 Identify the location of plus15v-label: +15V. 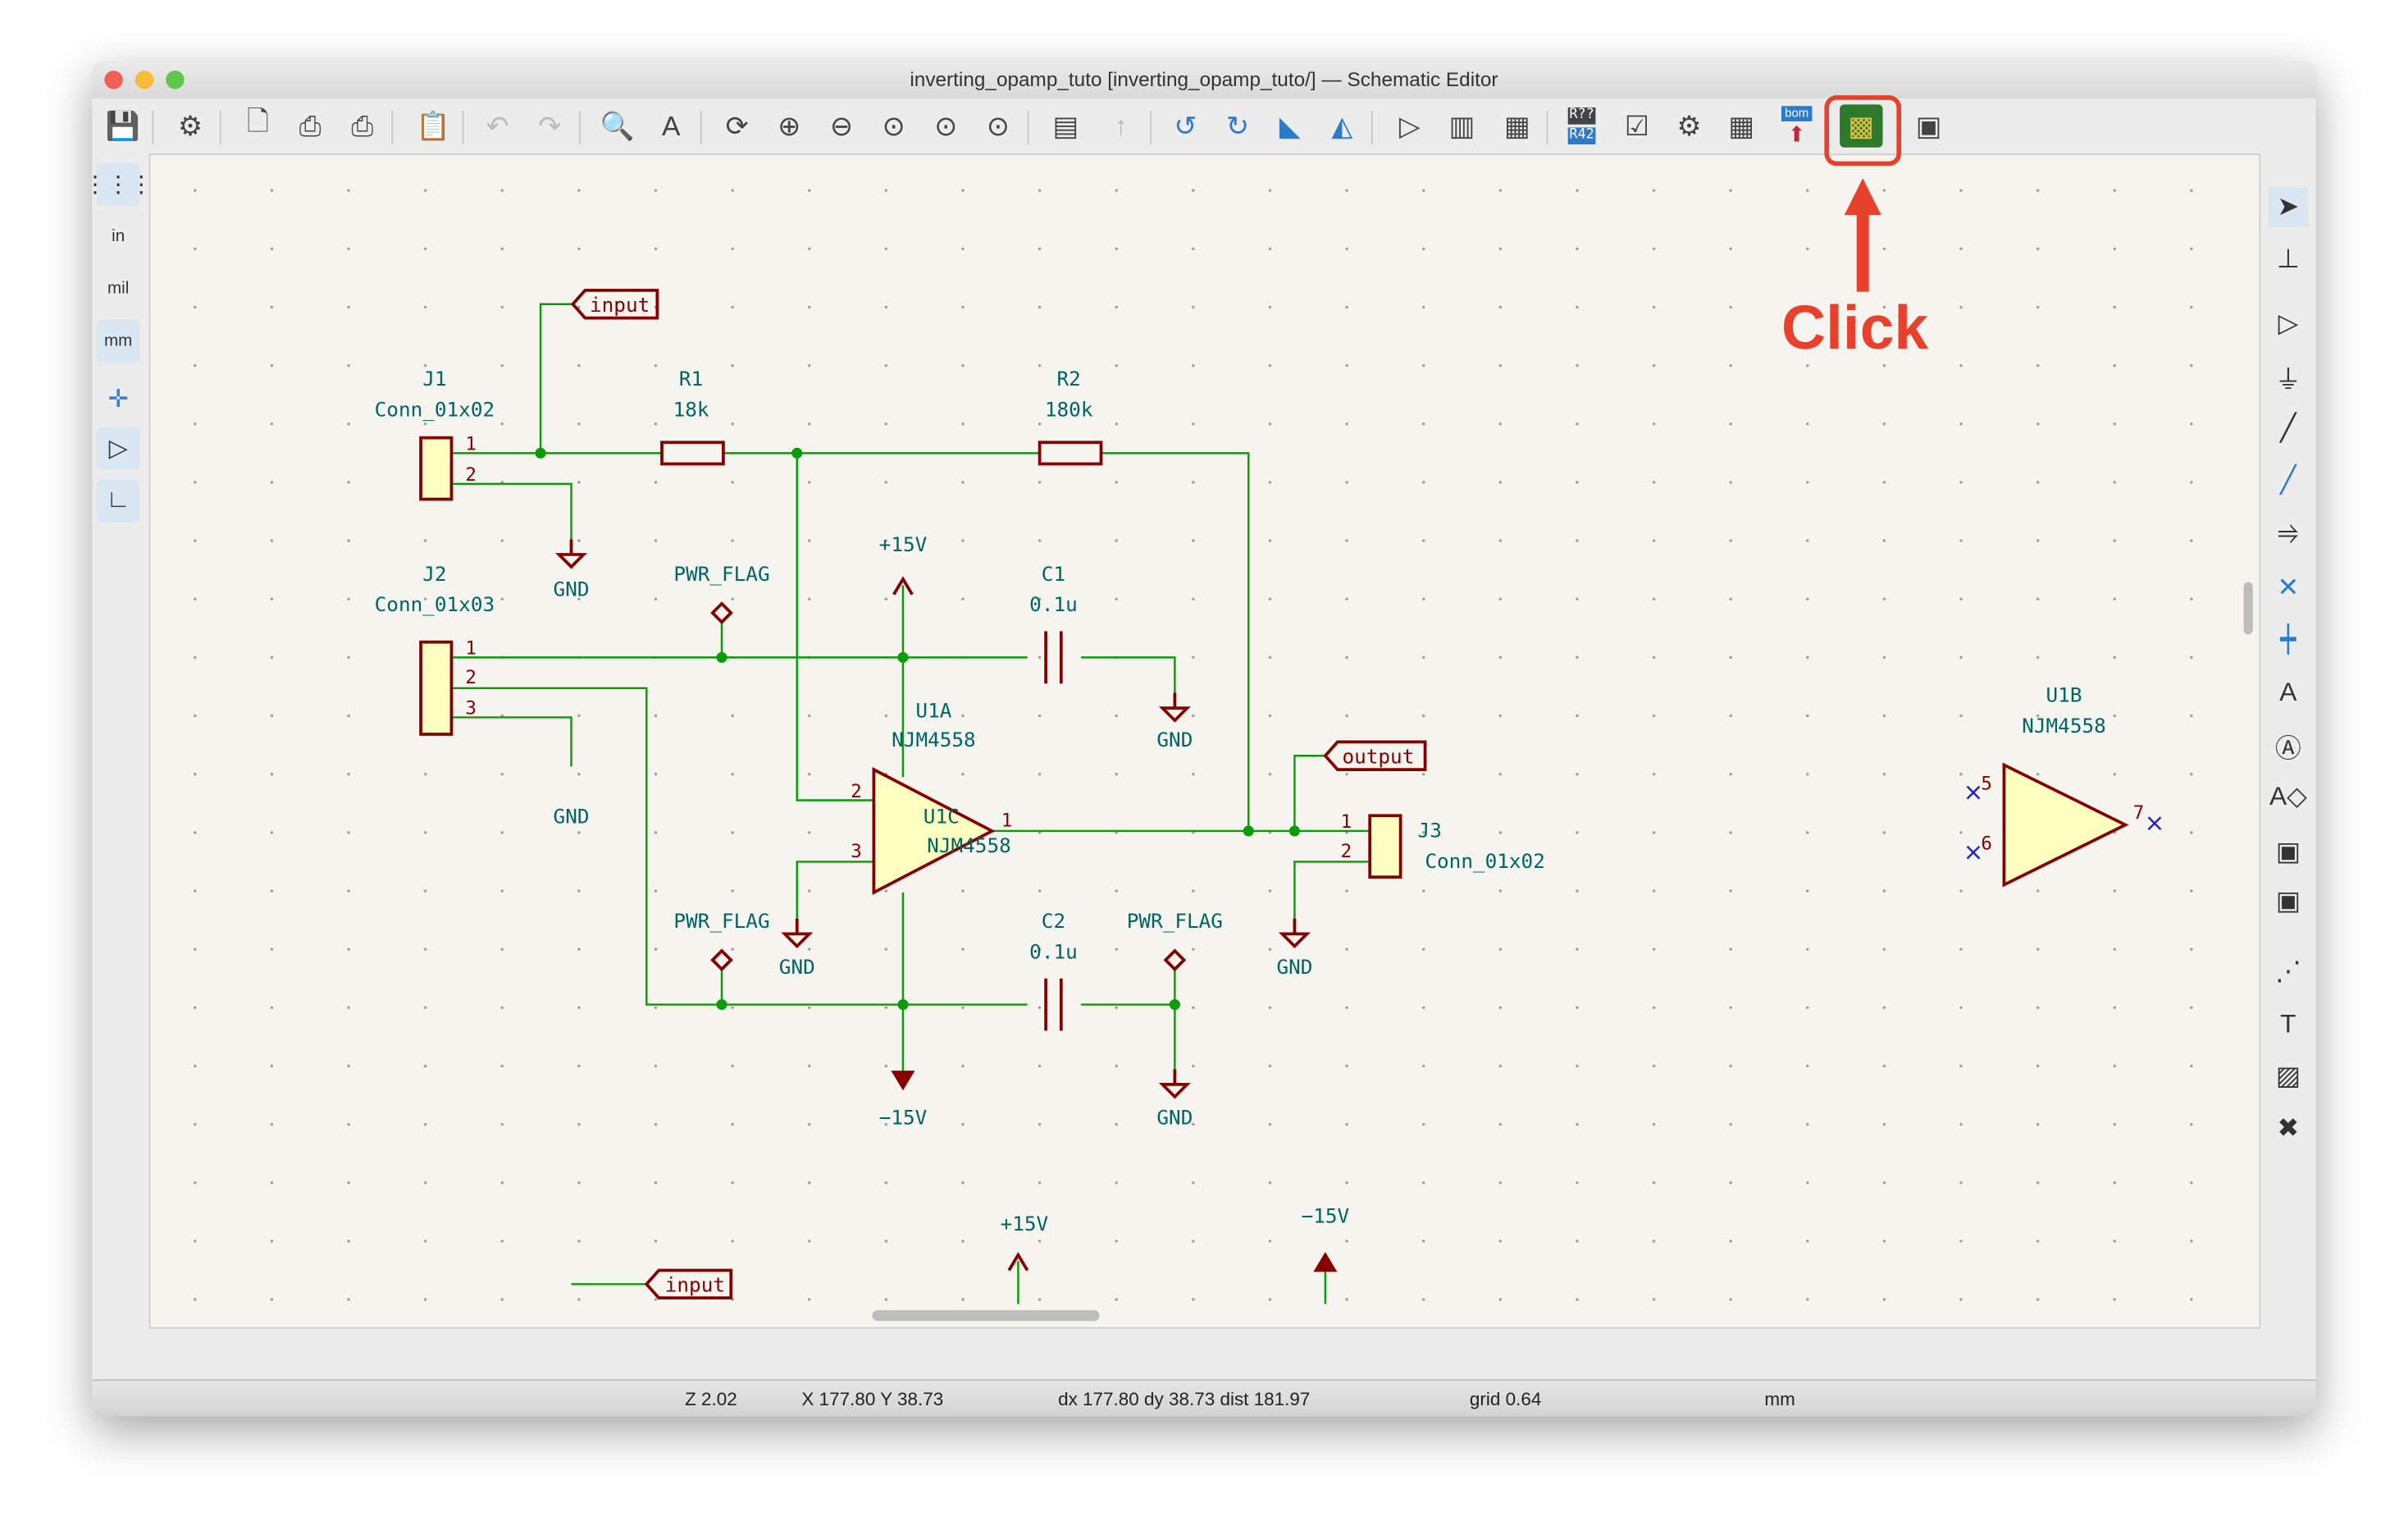
(1025, 1223).